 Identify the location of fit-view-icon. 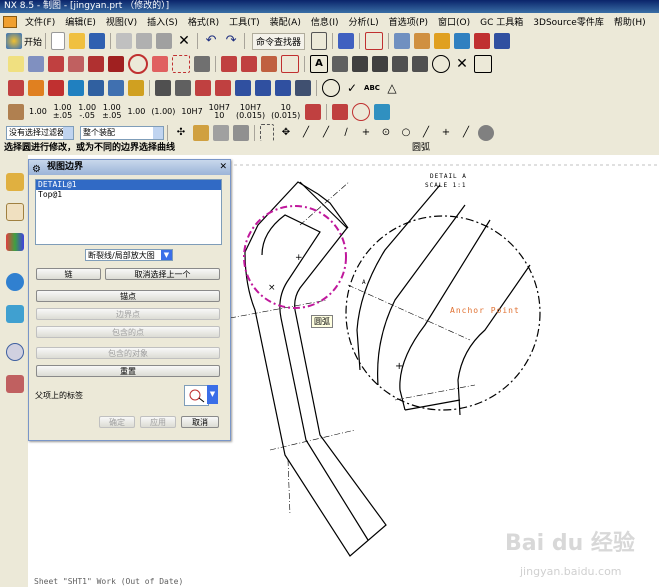
(374, 41).